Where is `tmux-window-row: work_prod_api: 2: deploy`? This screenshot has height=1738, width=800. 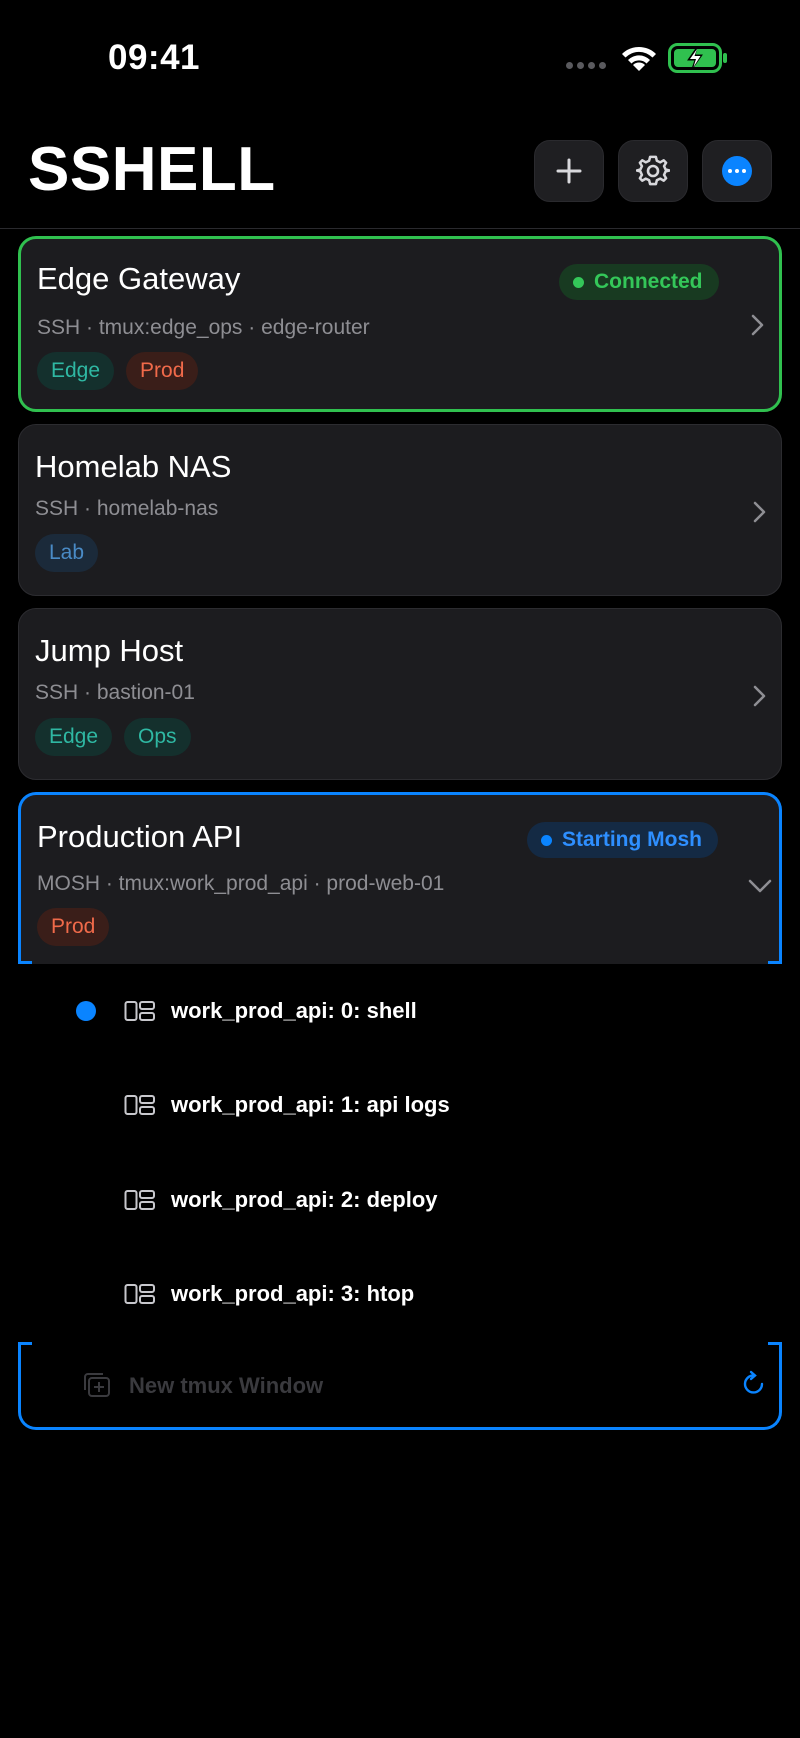 tmux-window-row: work_prod_api: 2: deploy is located at coordinates (400, 1200).